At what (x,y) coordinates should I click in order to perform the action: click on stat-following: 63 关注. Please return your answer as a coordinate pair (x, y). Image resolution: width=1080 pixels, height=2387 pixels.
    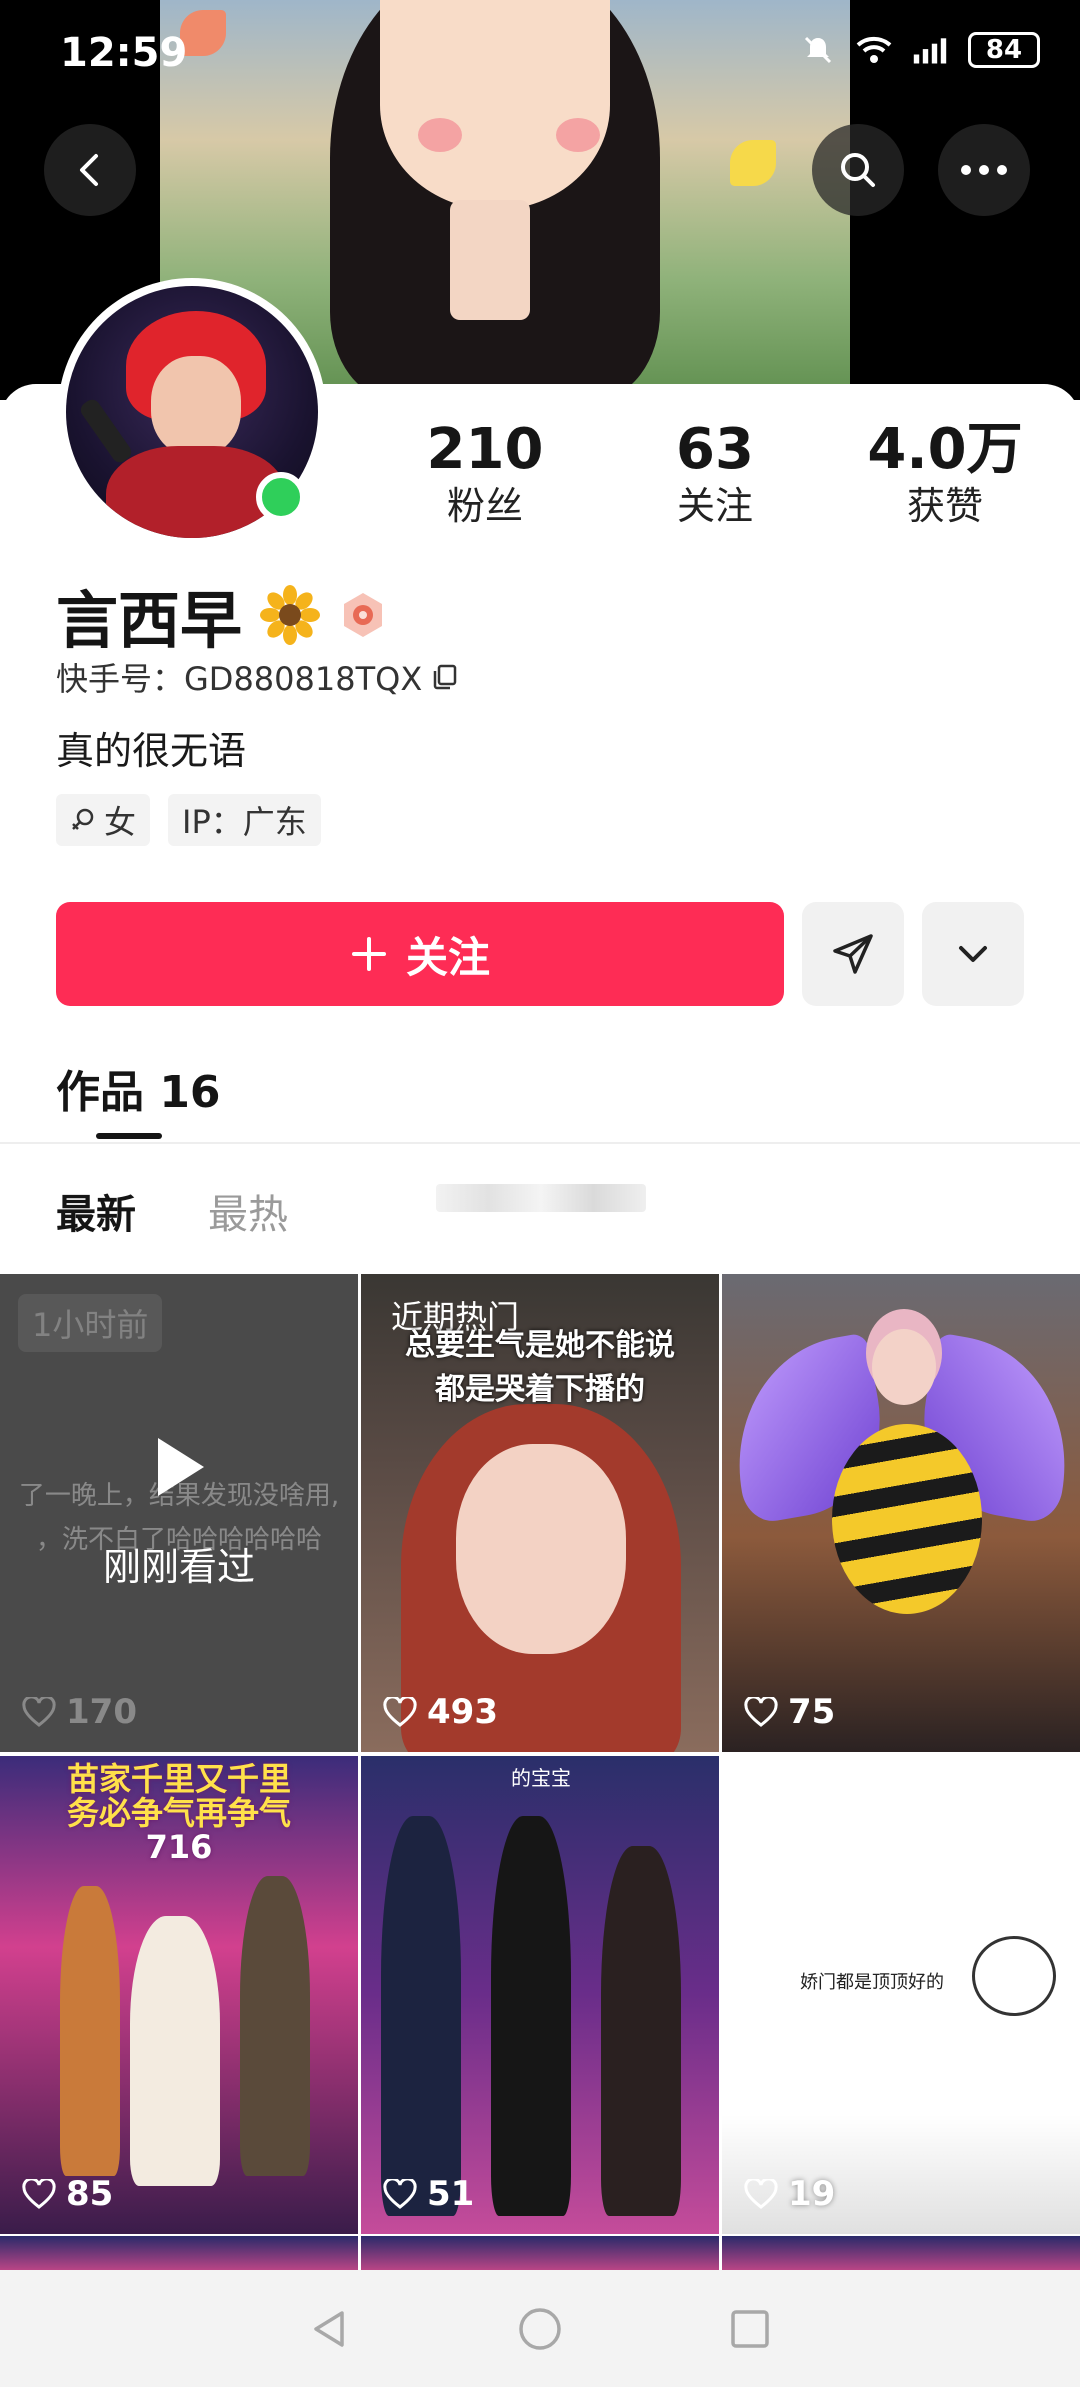
    Looking at the image, I should click on (715, 474).